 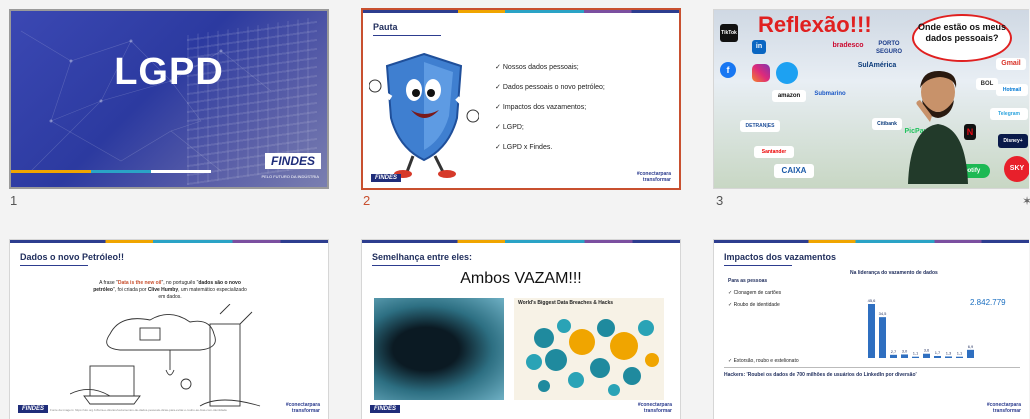 What do you see at coordinates (165, 355) in the screenshot?
I see `oil-pump-data-illustration` at bounding box center [165, 355].